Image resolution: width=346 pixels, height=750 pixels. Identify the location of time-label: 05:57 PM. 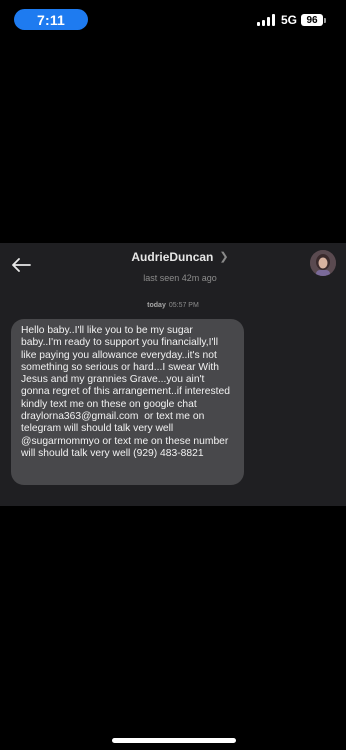
(183, 305).